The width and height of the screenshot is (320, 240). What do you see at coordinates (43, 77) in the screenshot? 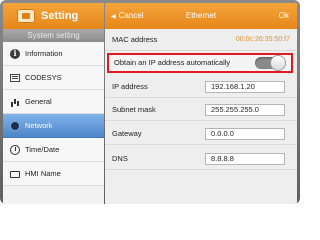
I see `sidebar-item-label: CODESYS` at bounding box center [43, 77].